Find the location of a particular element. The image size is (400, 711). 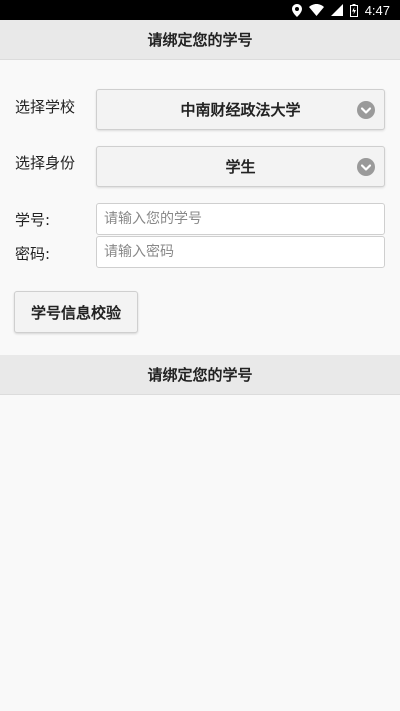

verify-button-label: 学号信息校验 is located at coordinates (75, 312).